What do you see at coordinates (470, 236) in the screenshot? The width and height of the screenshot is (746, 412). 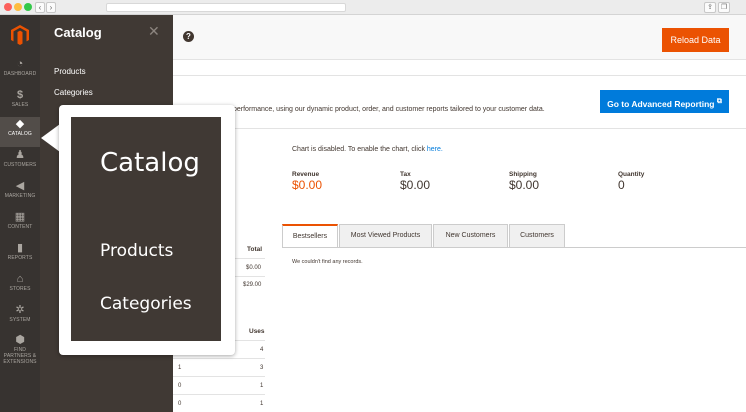 I see `tab-new-customers: New Customers` at bounding box center [470, 236].